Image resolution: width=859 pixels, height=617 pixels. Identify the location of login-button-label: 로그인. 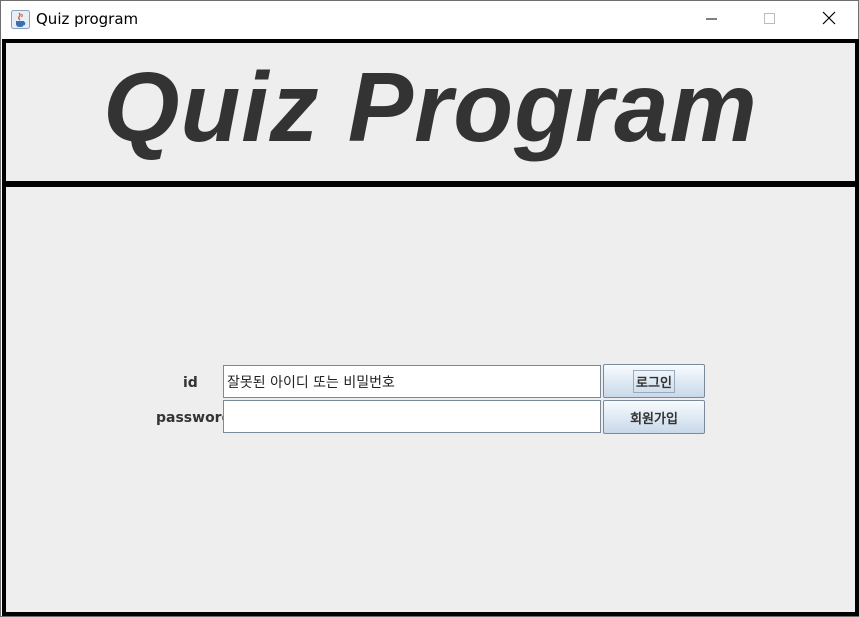
(654, 381).